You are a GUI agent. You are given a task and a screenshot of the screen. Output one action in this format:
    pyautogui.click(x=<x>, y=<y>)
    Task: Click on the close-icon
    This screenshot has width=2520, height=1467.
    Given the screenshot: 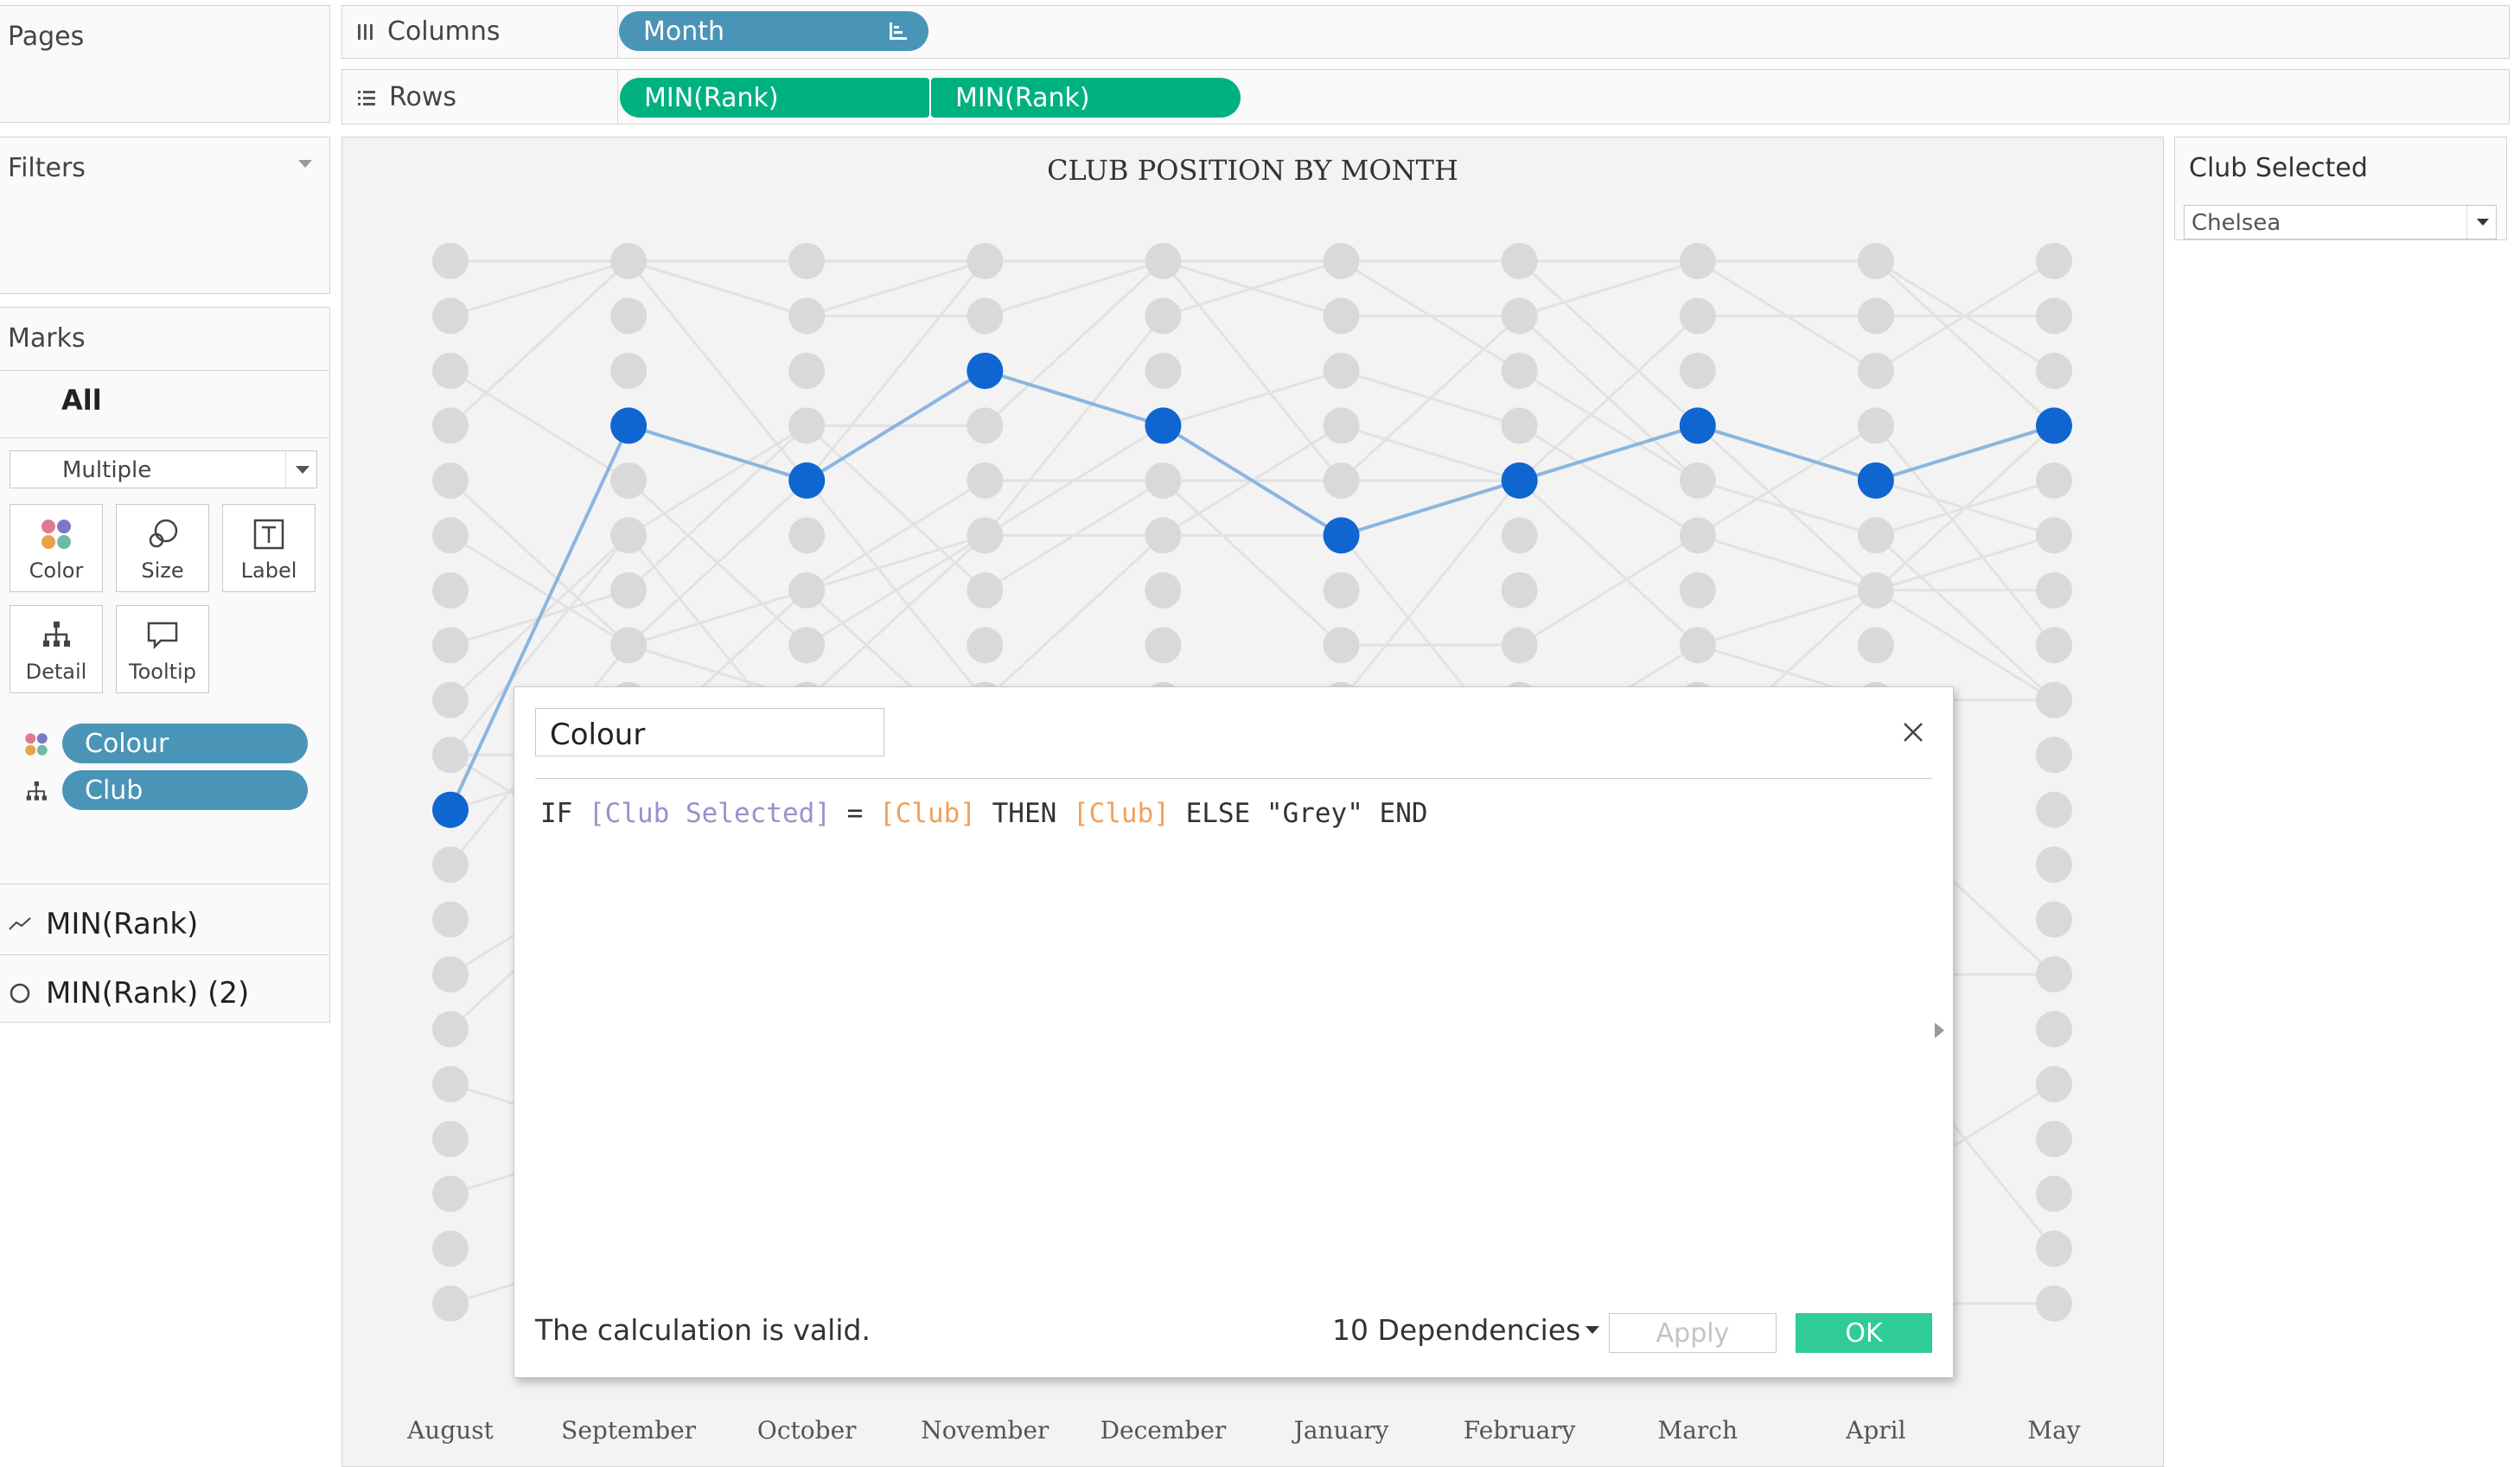 What is the action you would take?
    pyautogui.click(x=1913, y=732)
    